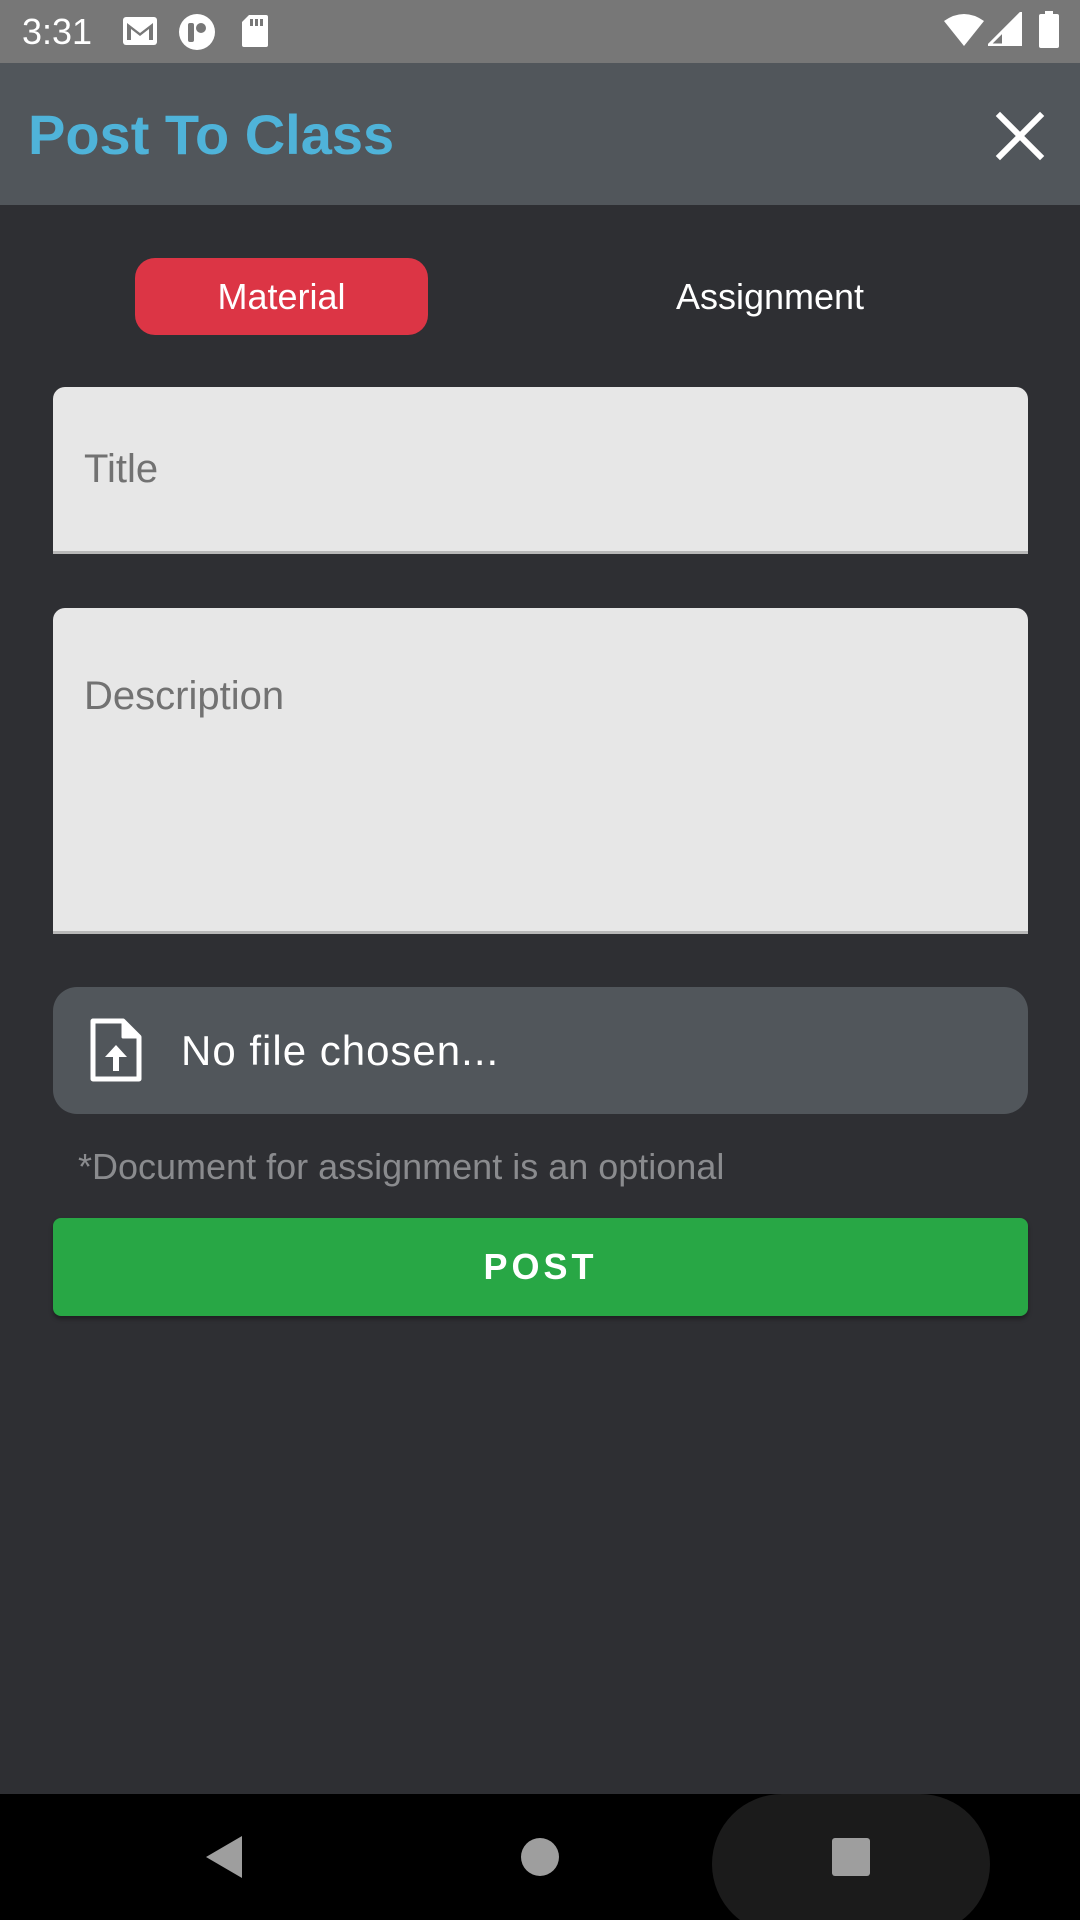 Image resolution: width=1080 pixels, height=1920 pixels. I want to click on home-icon, so click(540, 1857).